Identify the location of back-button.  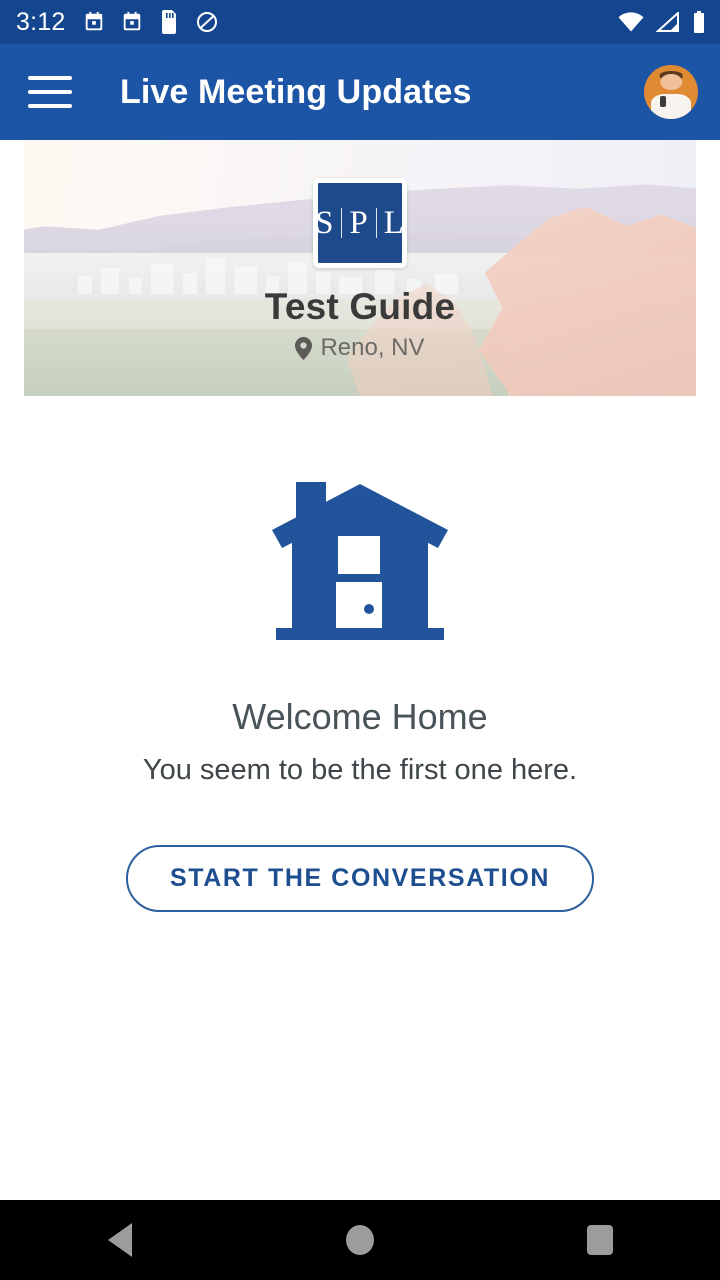
(120, 1240).